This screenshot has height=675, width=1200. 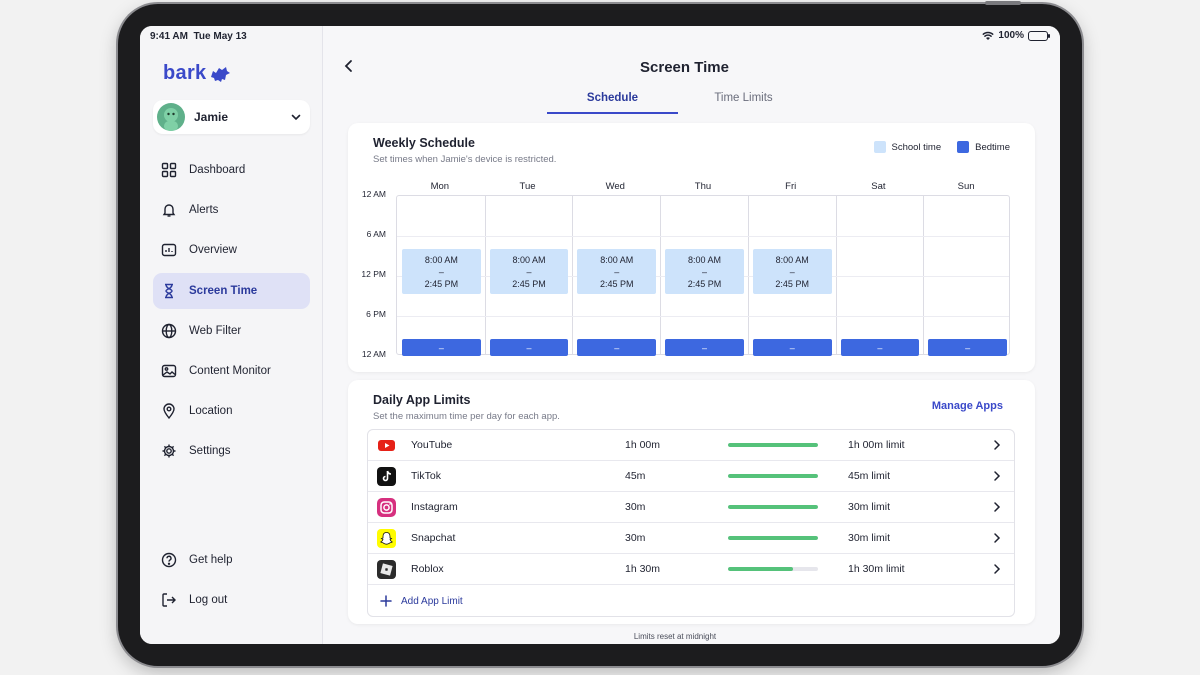 I want to click on bark-logo: bark, so click(x=197, y=73).